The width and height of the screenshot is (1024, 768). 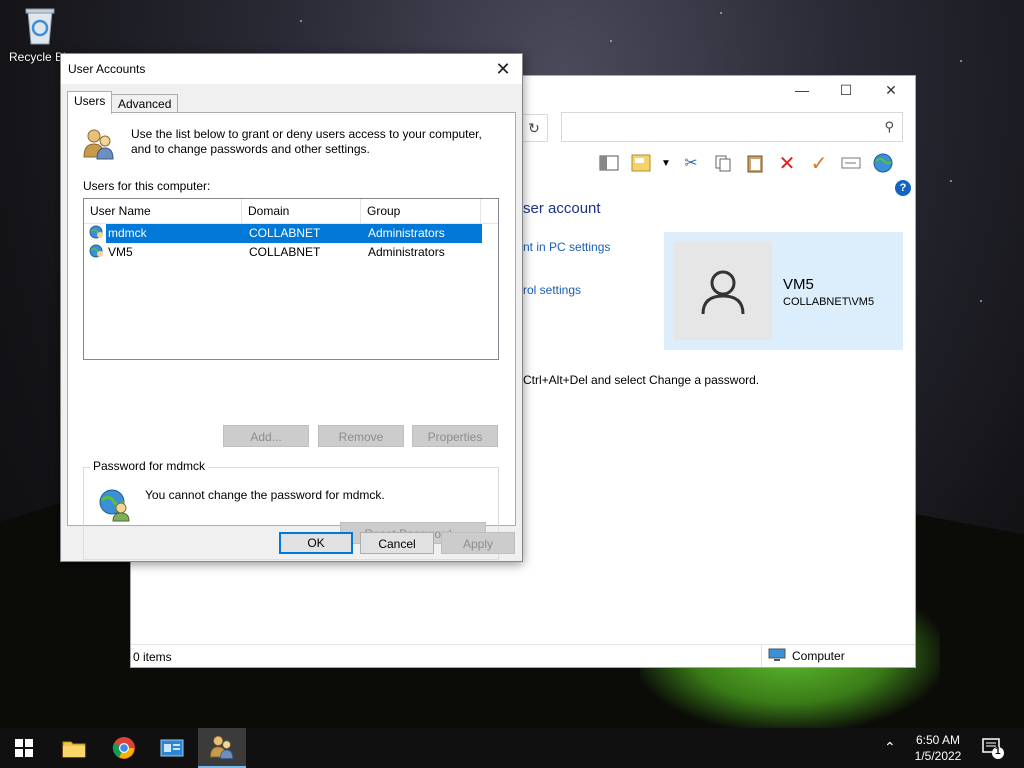 I want to click on clock-date: 1/5/2022, so click(x=938, y=756).